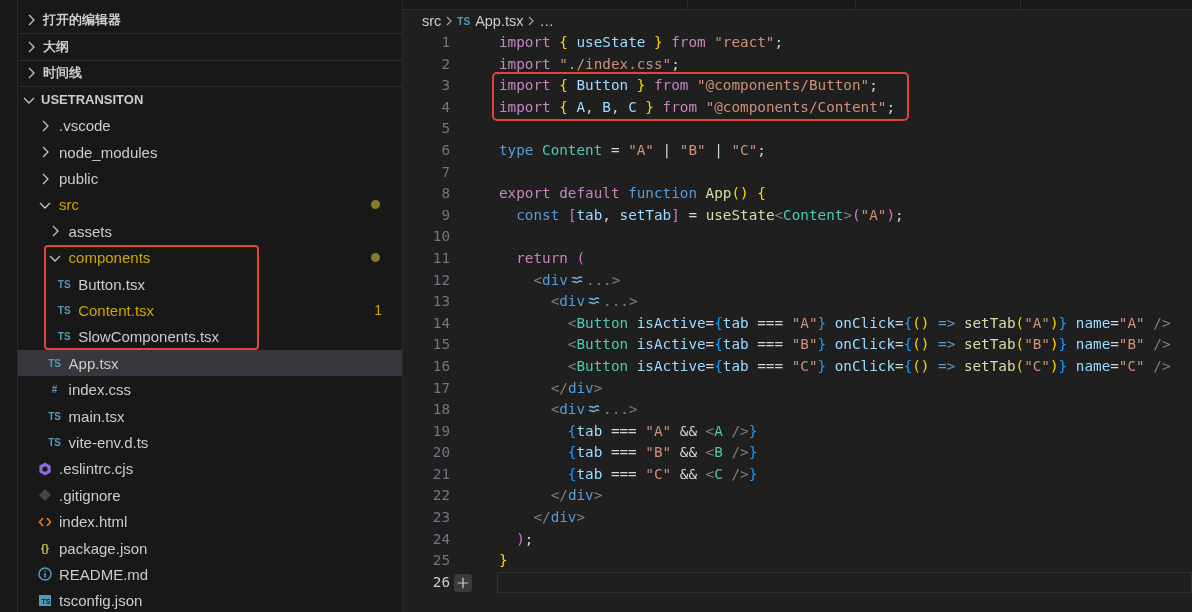 Image resolution: width=1192 pixels, height=612 pixels. I want to click on line-number: 17, so click(441, 388).